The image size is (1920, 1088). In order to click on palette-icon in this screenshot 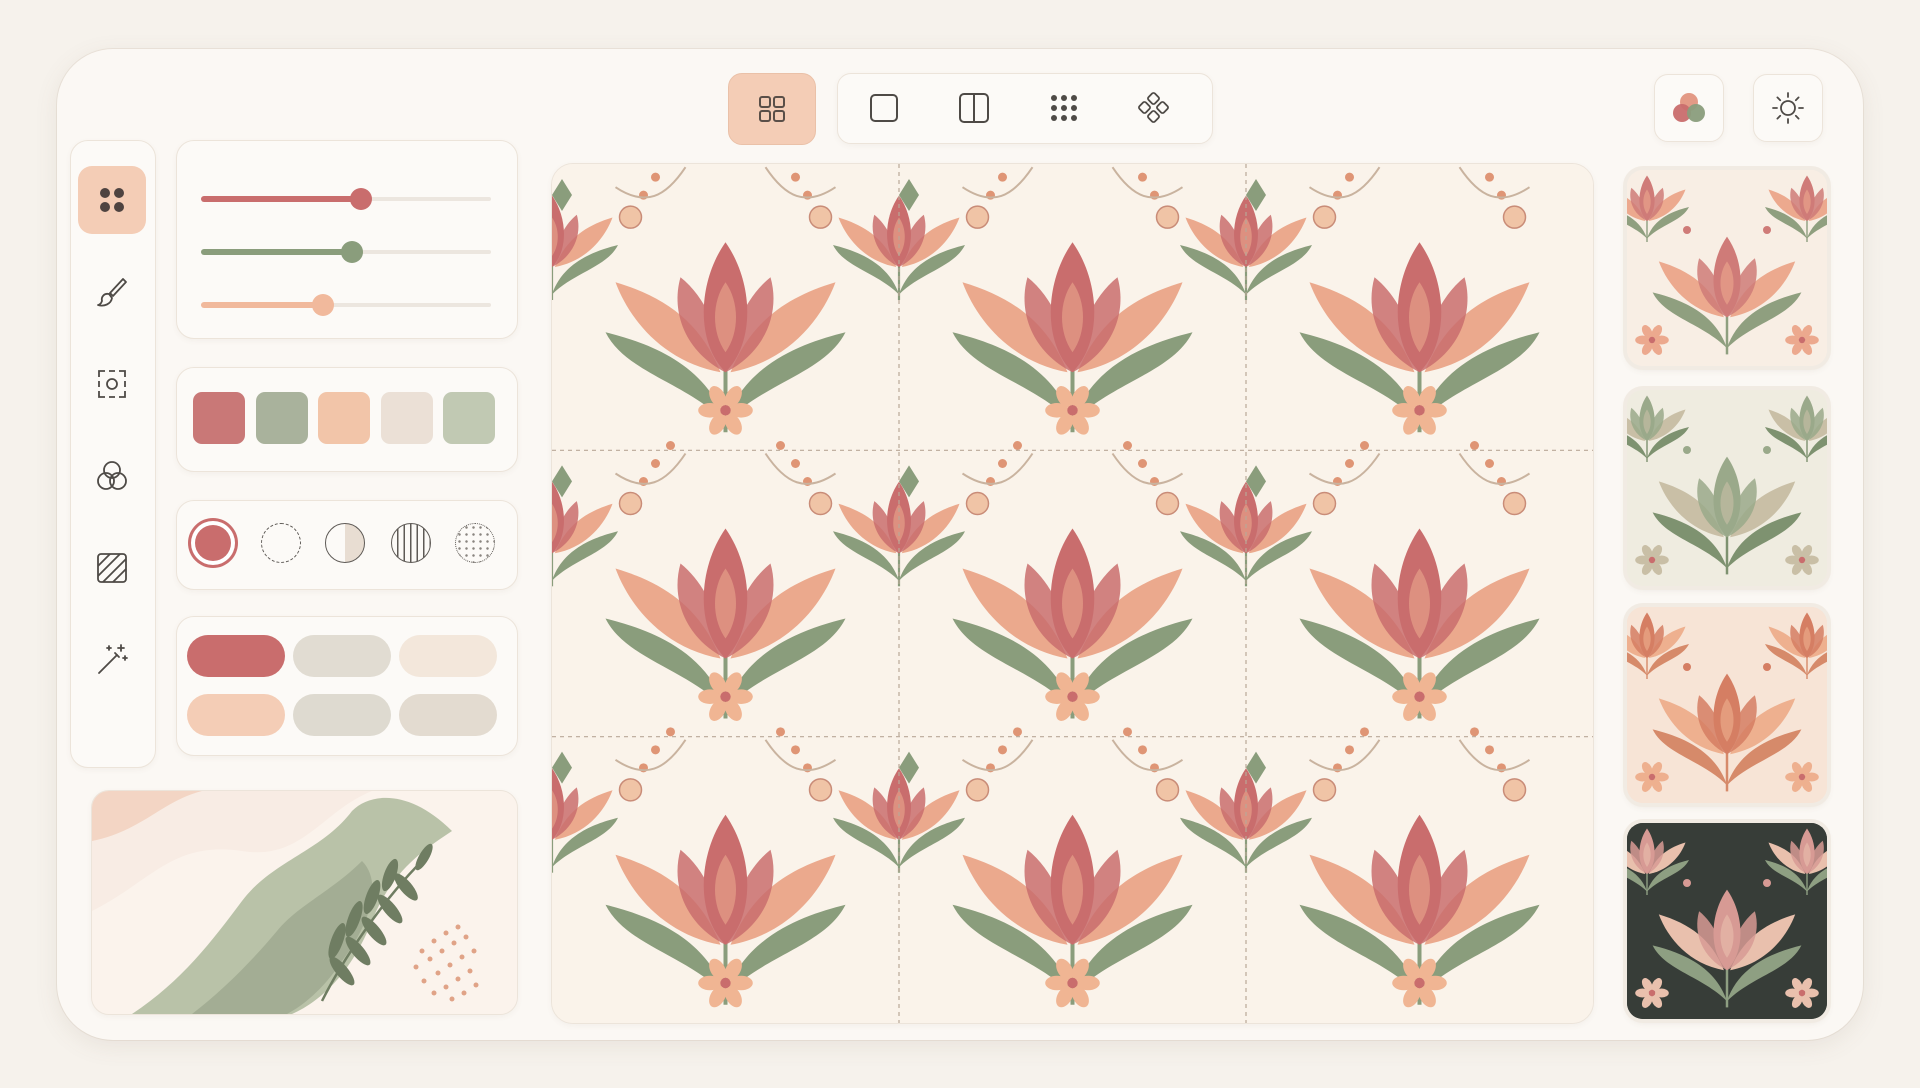, I will do `click(1689, 107)`.